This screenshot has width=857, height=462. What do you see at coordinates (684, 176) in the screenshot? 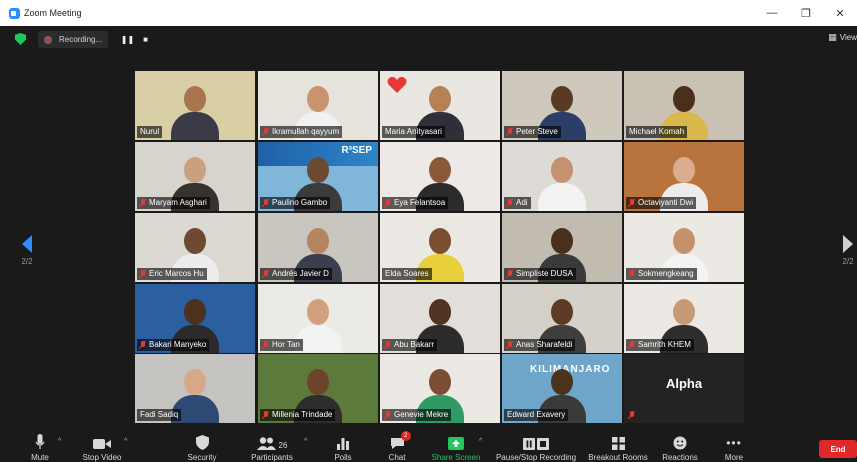
I see `participant-tile: Octaviyanti Dwi` at bounding box center [684, 176].